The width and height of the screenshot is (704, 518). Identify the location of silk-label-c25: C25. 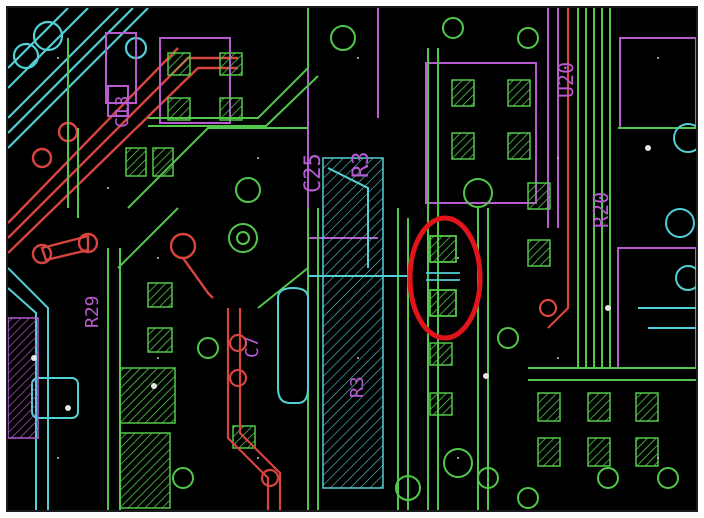
(313, 173).